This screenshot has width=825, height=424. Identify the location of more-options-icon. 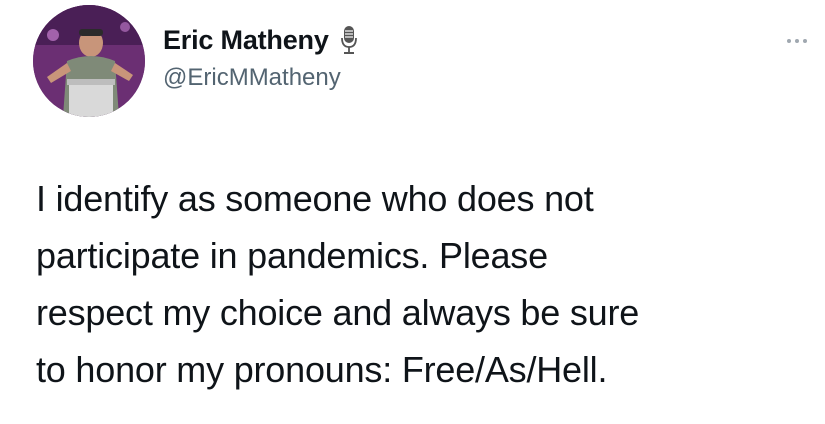
(797, 37).